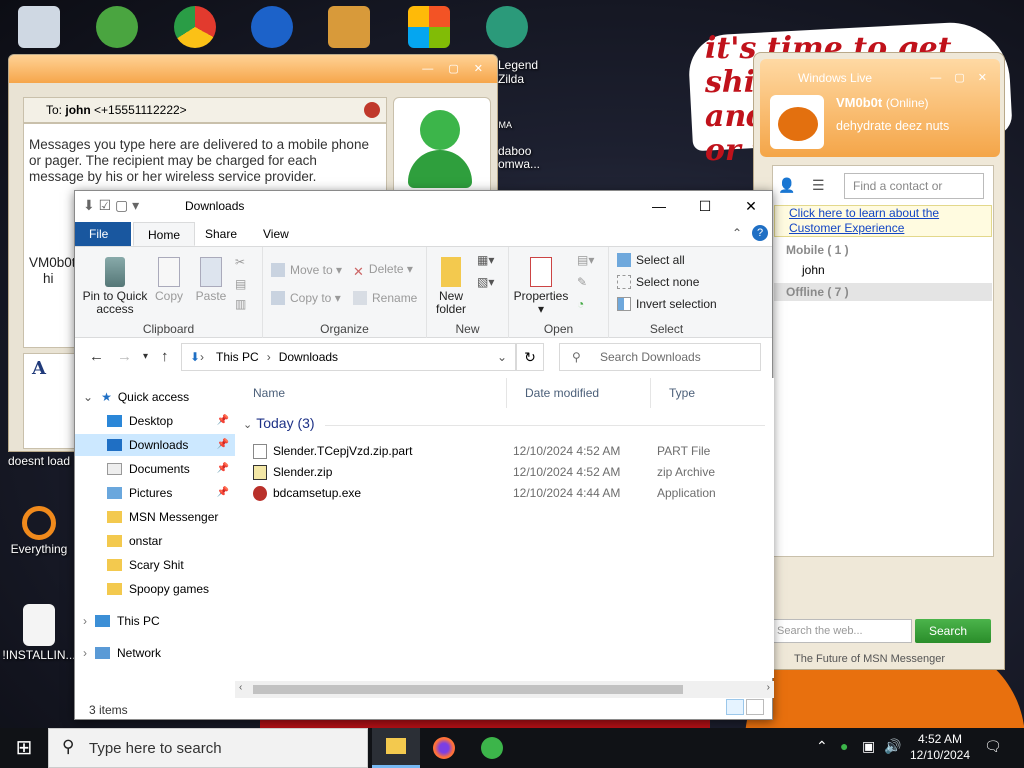 The width and height of the screenshot is (1024, 768). What do you see at coordinates (221, 234) in the screenshot?
I see `tab-share: Share` at bounding box center [221, 234].